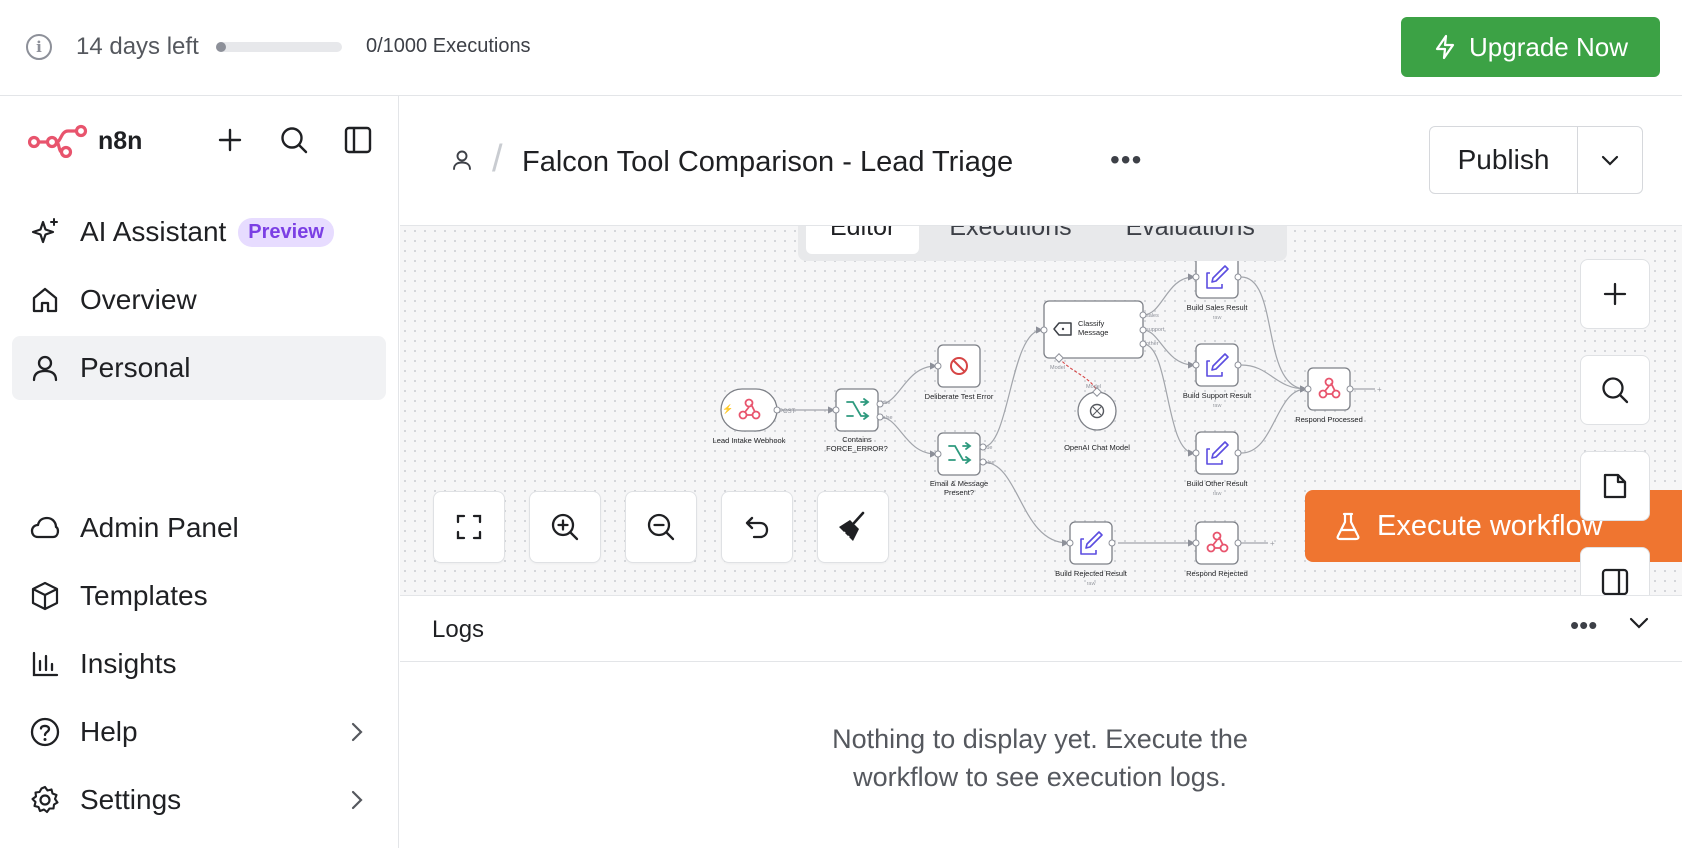 This screenshot has width=1682, height=848. What do you see at coordinates (1217, 395) in the screenshot?
I see `svg-text: Build Support Result` at bounding box center [1217, 395].